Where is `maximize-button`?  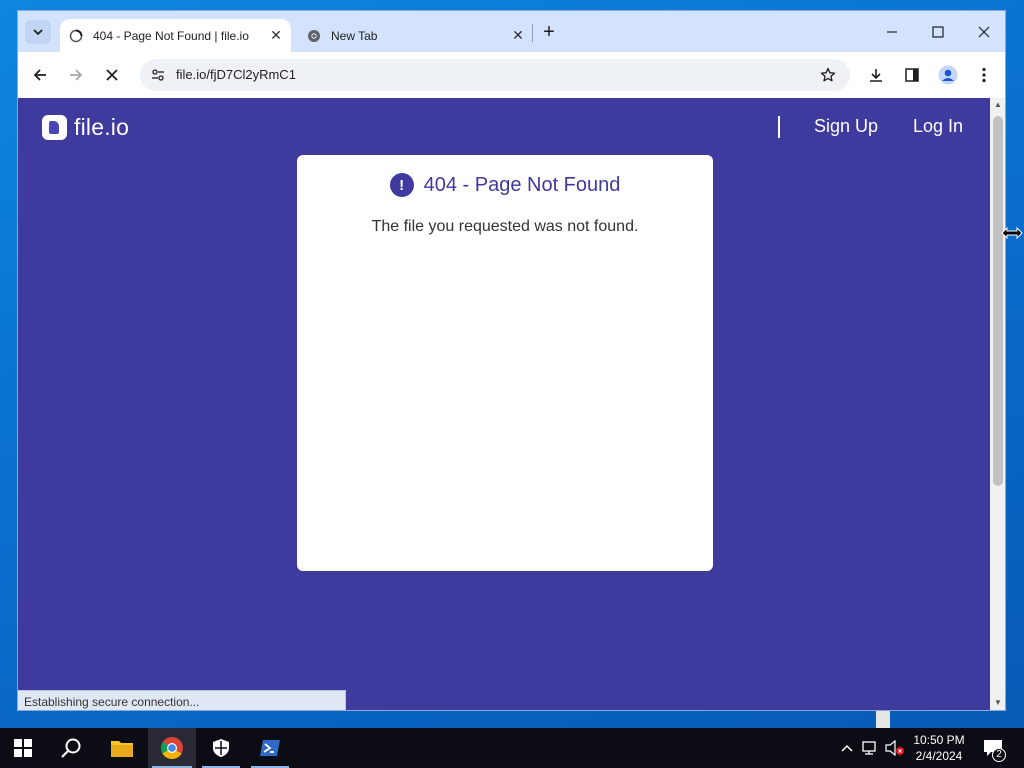 maximize-button is located at coordinates (938, 32).